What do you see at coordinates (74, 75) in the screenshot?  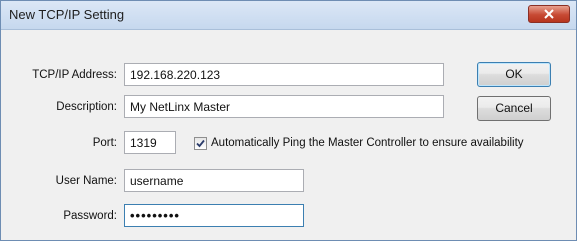 I see `ip-address-label: TCP/IP Address:` at bounding box center [74, 75].